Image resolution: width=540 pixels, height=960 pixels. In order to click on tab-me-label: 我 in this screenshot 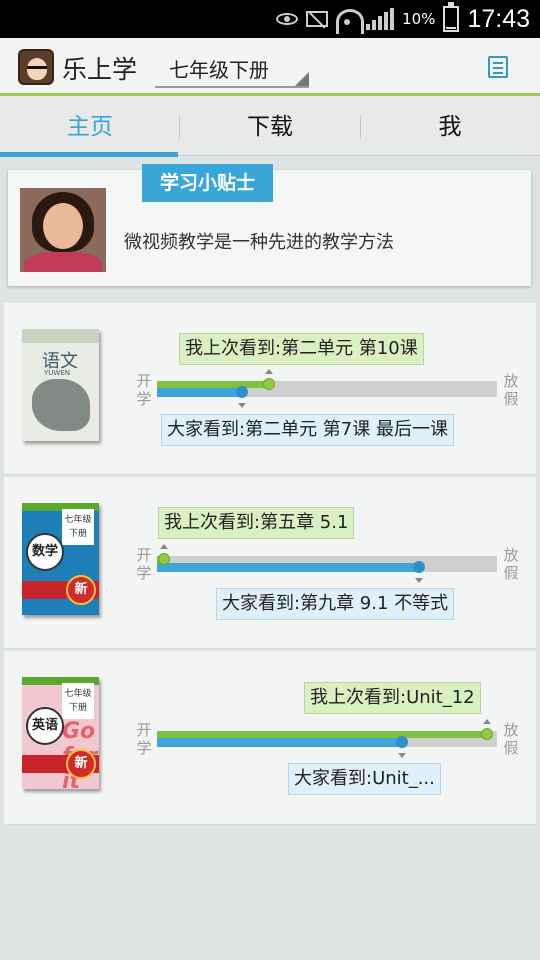, I will do `click(450, 127)`.